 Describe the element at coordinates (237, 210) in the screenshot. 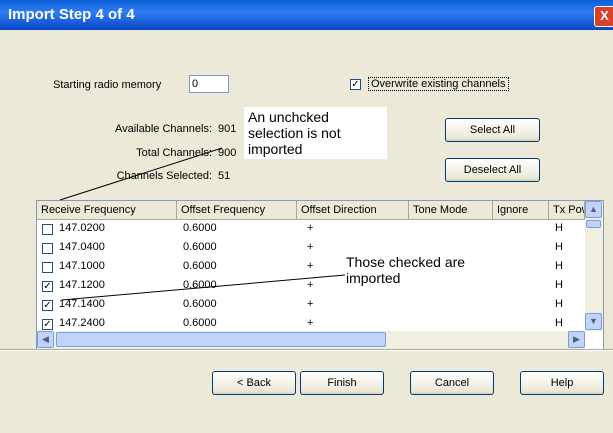

I see `column-offset-frequency: Offset Frequency` at that location.